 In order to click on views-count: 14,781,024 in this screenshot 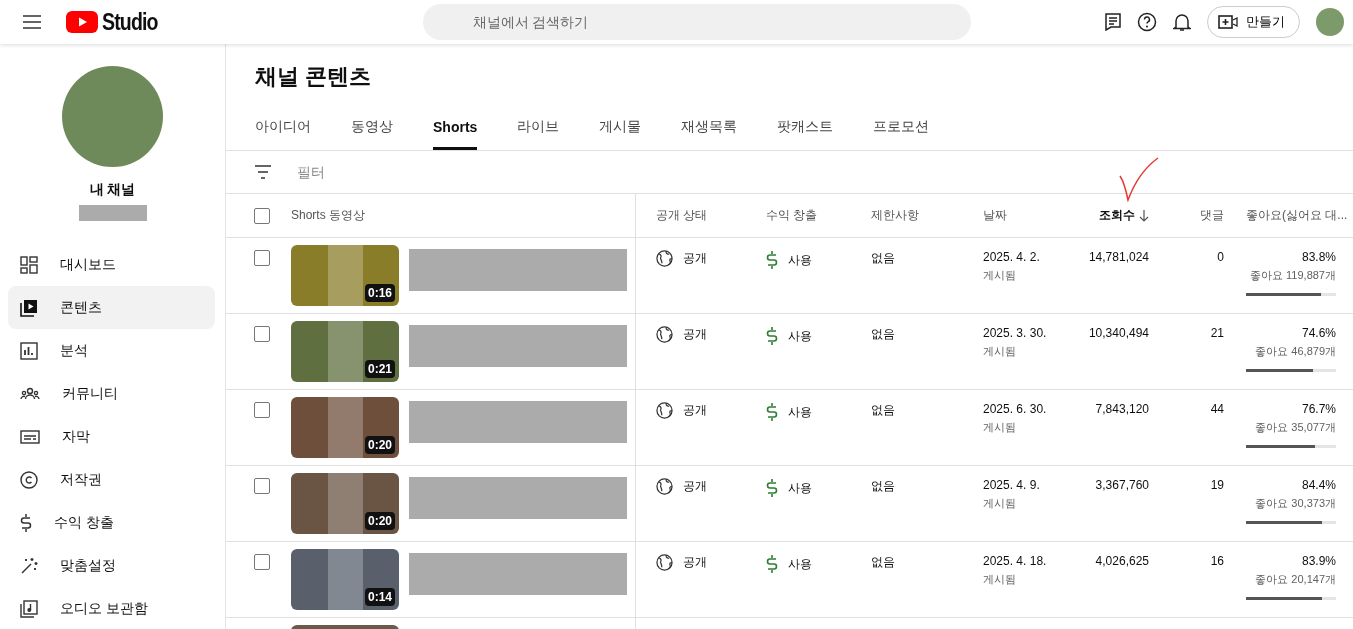, I will do `click(1118, 257)`.